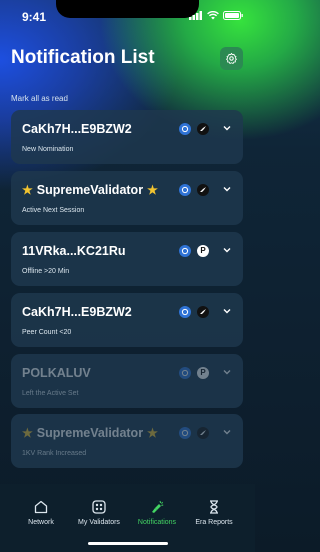  I want to click on tab-notifications: Notifications, so click(157, 512).